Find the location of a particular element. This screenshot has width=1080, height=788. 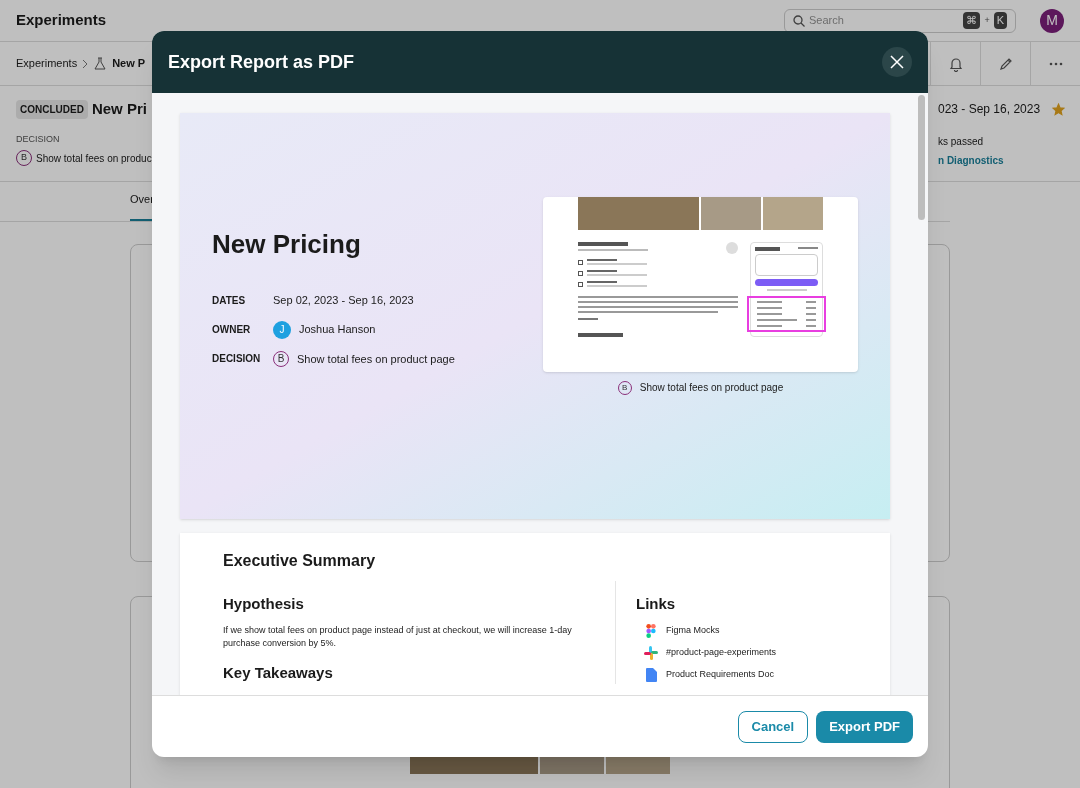

checks-status: ks passed is located at coordinates (961, 142).